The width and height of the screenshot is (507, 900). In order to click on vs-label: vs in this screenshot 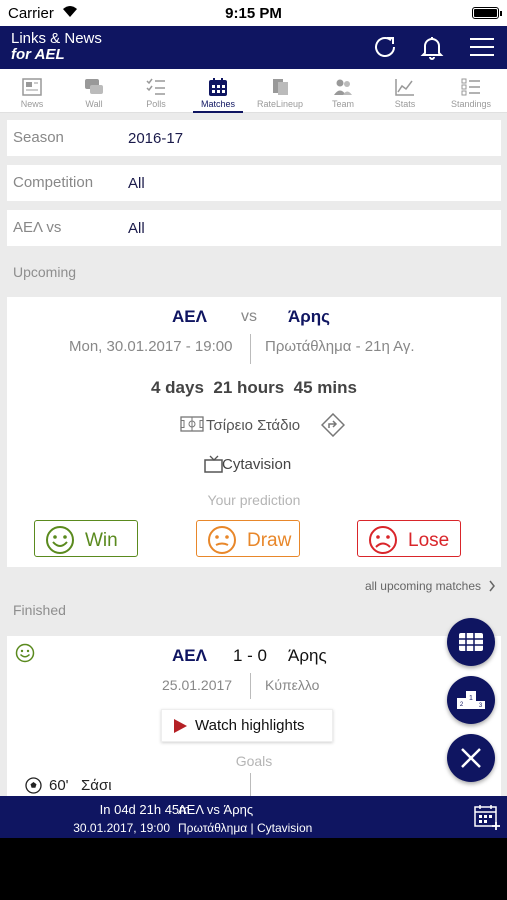, I will do `click(249, 316)`.